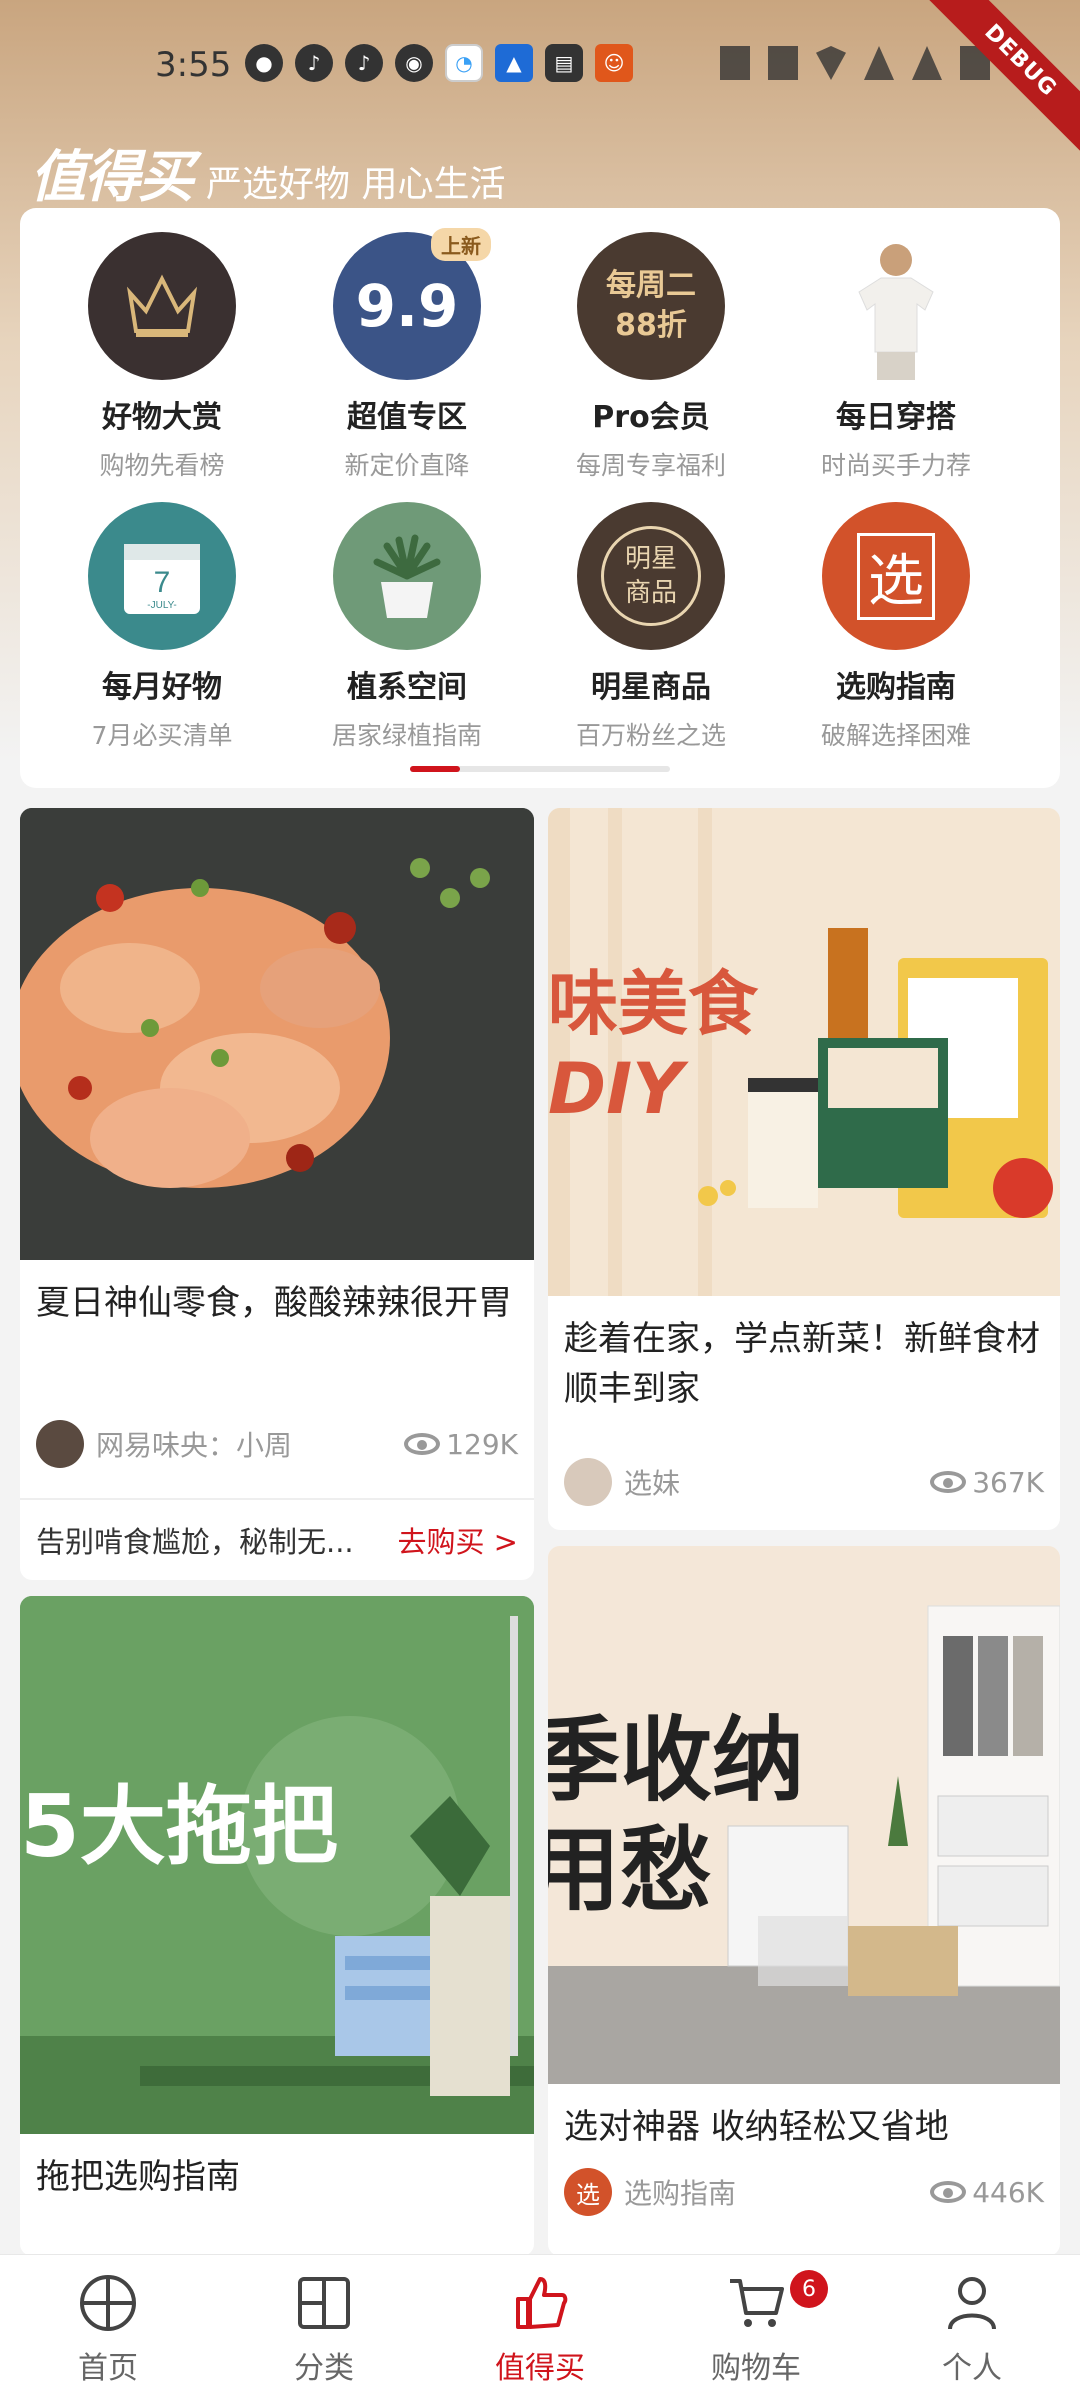  What do you see at coordinates (896, 687) in the screenshot?
I see `category-name: 选购指南` at bounding box center [896, 687].